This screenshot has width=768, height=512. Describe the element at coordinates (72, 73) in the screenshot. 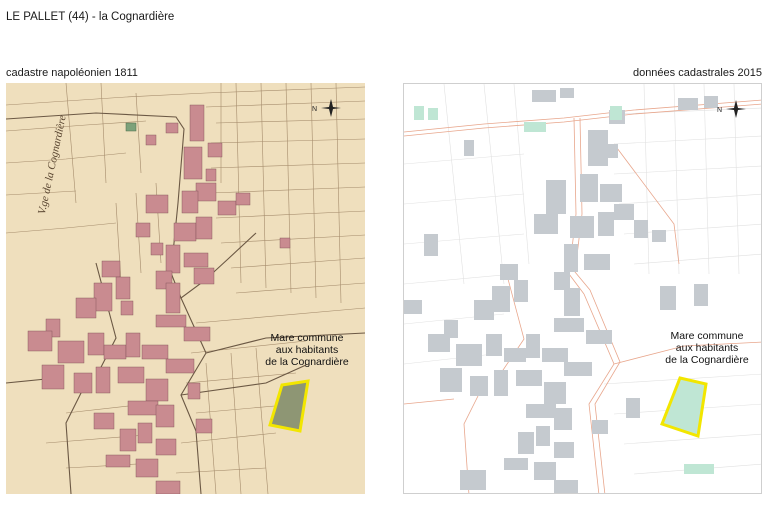

I see `left-map-label: cadastre napoléonien 1811` at that location.